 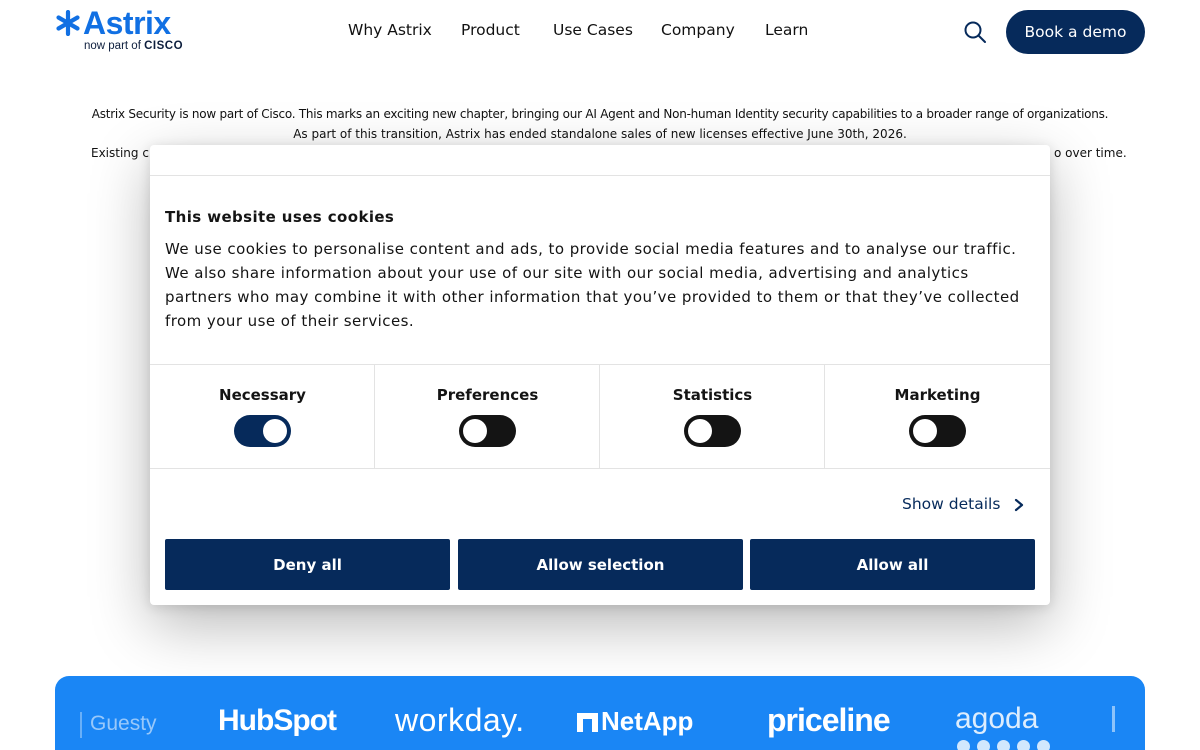 I want to click on nav-learn: Learn, so click(x=786, y=30).